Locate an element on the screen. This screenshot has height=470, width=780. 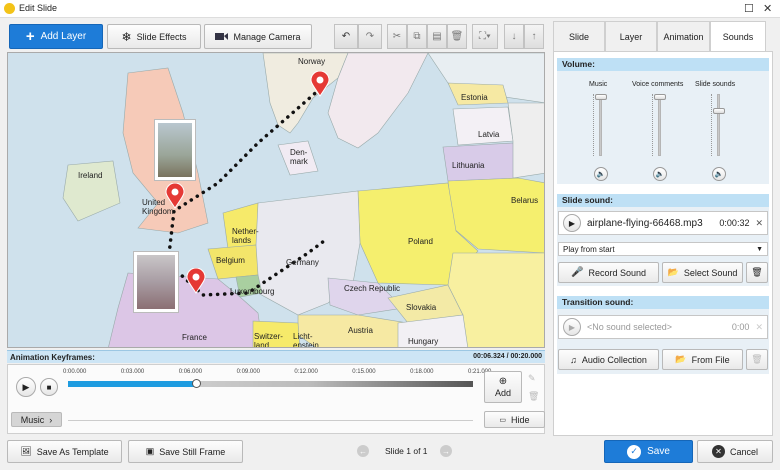
from-file-button: 📂 From File is located at coordinates (702, 359).